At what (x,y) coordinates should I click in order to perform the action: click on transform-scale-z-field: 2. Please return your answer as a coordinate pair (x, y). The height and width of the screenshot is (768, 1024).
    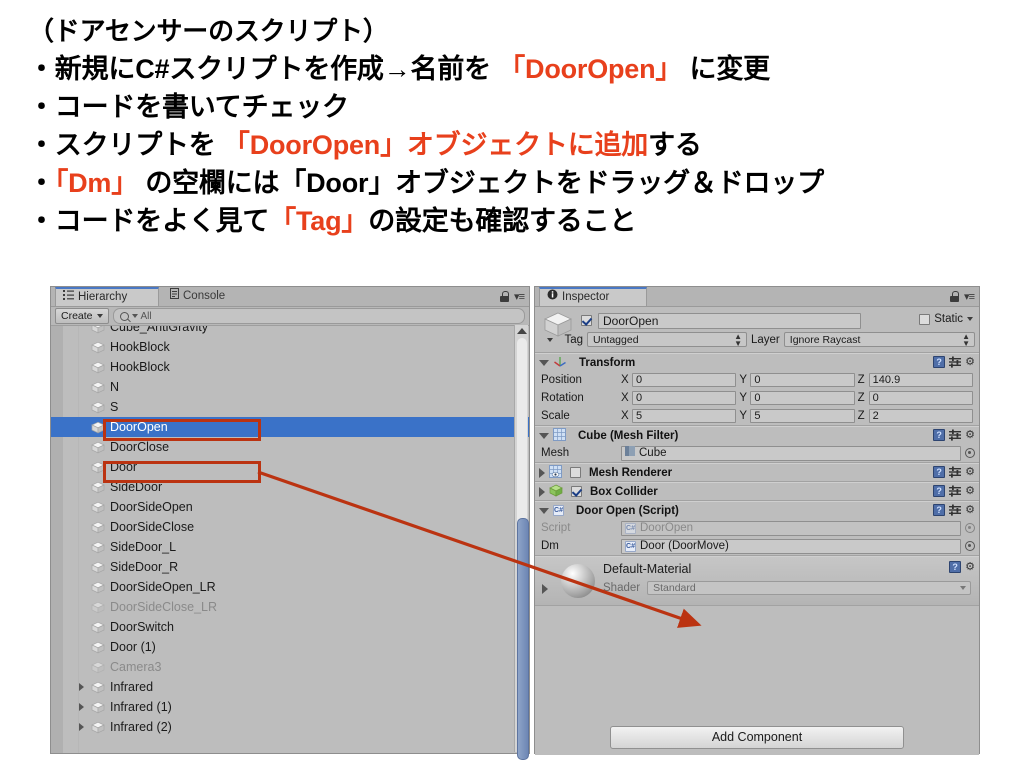
    Looking at the image, I should click on (920, 416).